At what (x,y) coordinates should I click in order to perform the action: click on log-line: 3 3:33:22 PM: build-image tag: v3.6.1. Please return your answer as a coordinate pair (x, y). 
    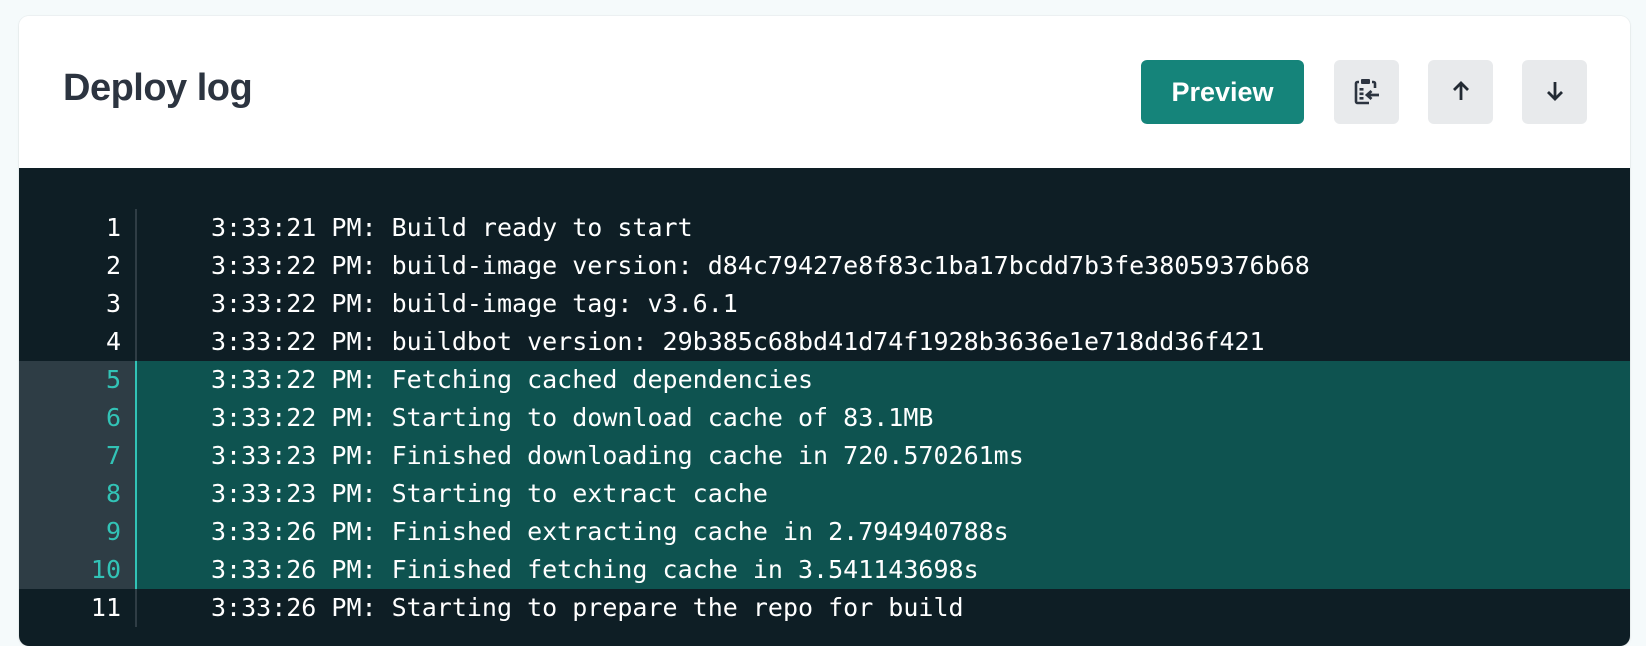
    Looking at the image, I should click on (824, 304).